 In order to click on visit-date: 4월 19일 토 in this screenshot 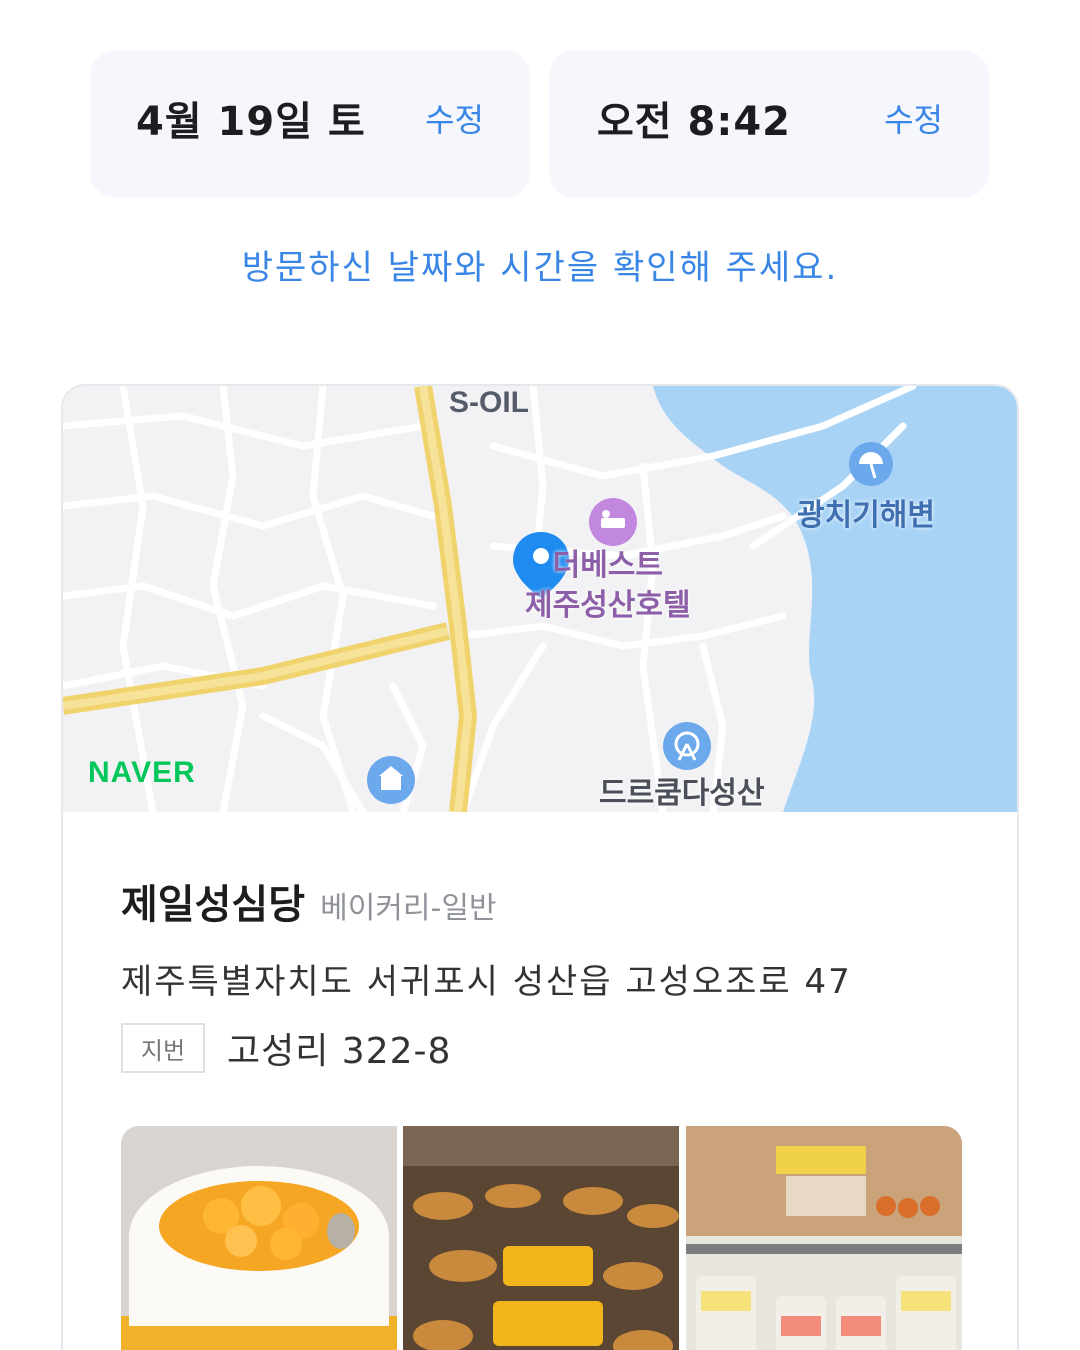, I will do `click(251, 122)`.